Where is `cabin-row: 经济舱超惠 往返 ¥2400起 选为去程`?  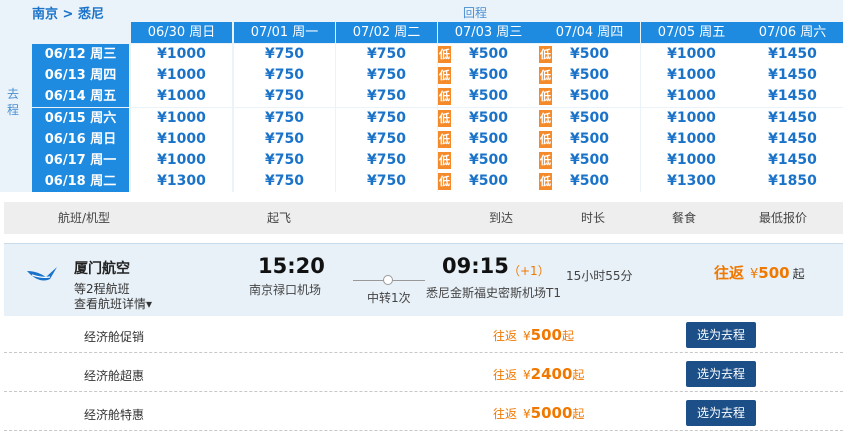 cabin-row: 经济舱超惠 往返 ¥2400起 选为去程 is located at coordinates (423, 373).